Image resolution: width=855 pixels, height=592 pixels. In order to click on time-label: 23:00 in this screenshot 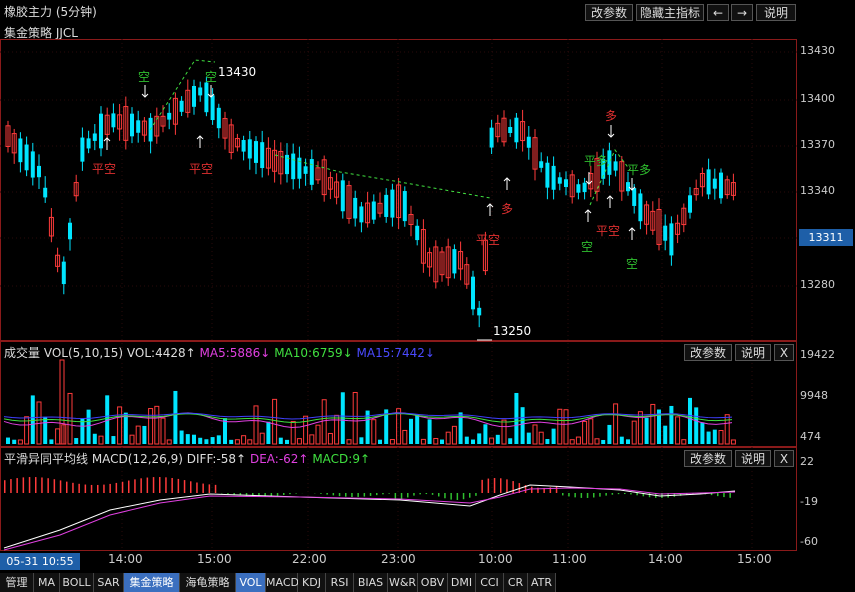, I will do `click(398, 559)`.